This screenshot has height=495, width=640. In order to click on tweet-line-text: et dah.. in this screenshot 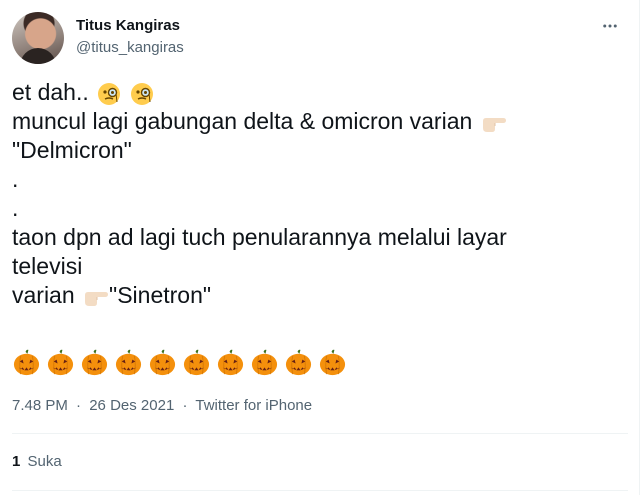, I will do `click(50, 92)`.